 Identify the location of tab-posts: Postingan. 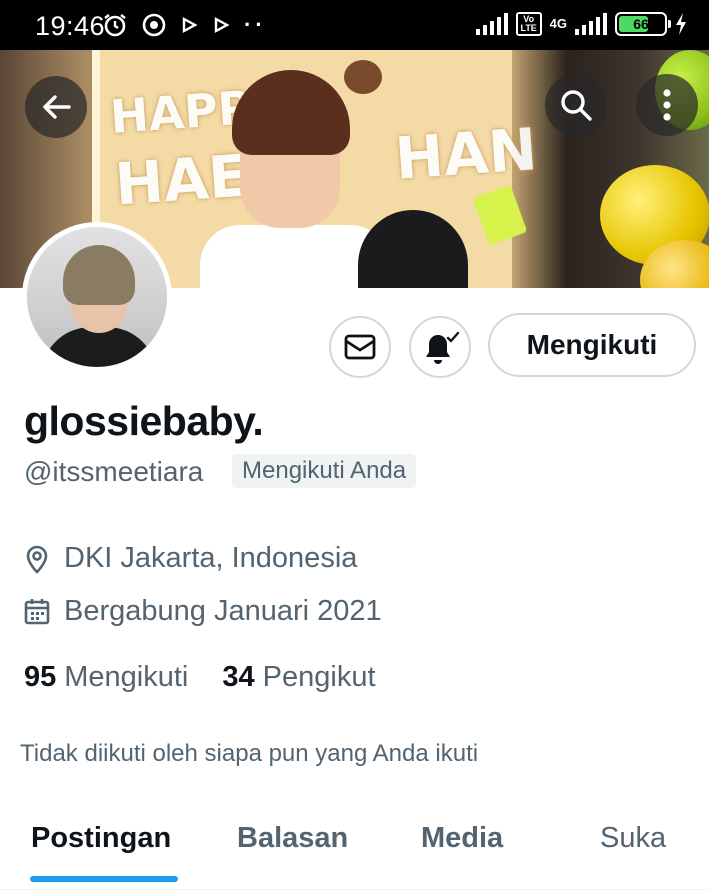
(101, 838).